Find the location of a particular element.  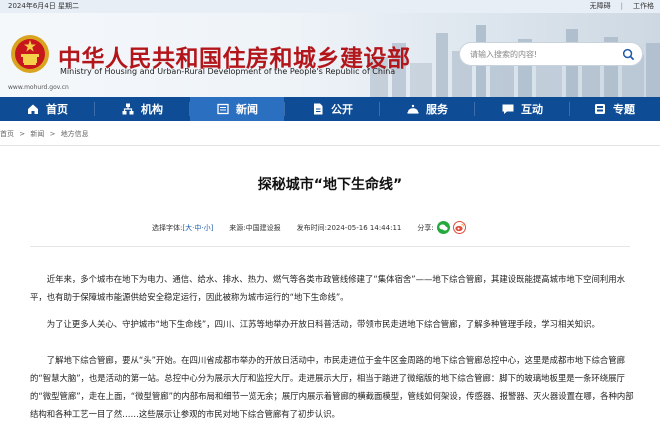

main-nav: 首页 机构 新闻 公开 服务 互动 专题 is located at coordinates (330, 109).